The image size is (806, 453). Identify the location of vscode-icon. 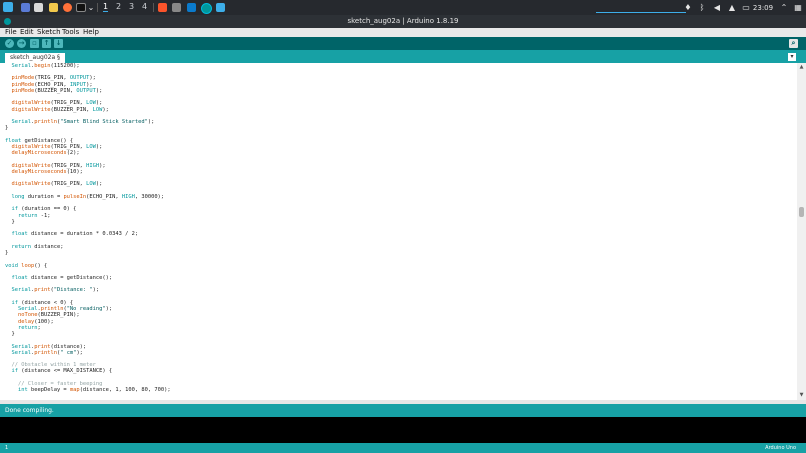
(191, 7).